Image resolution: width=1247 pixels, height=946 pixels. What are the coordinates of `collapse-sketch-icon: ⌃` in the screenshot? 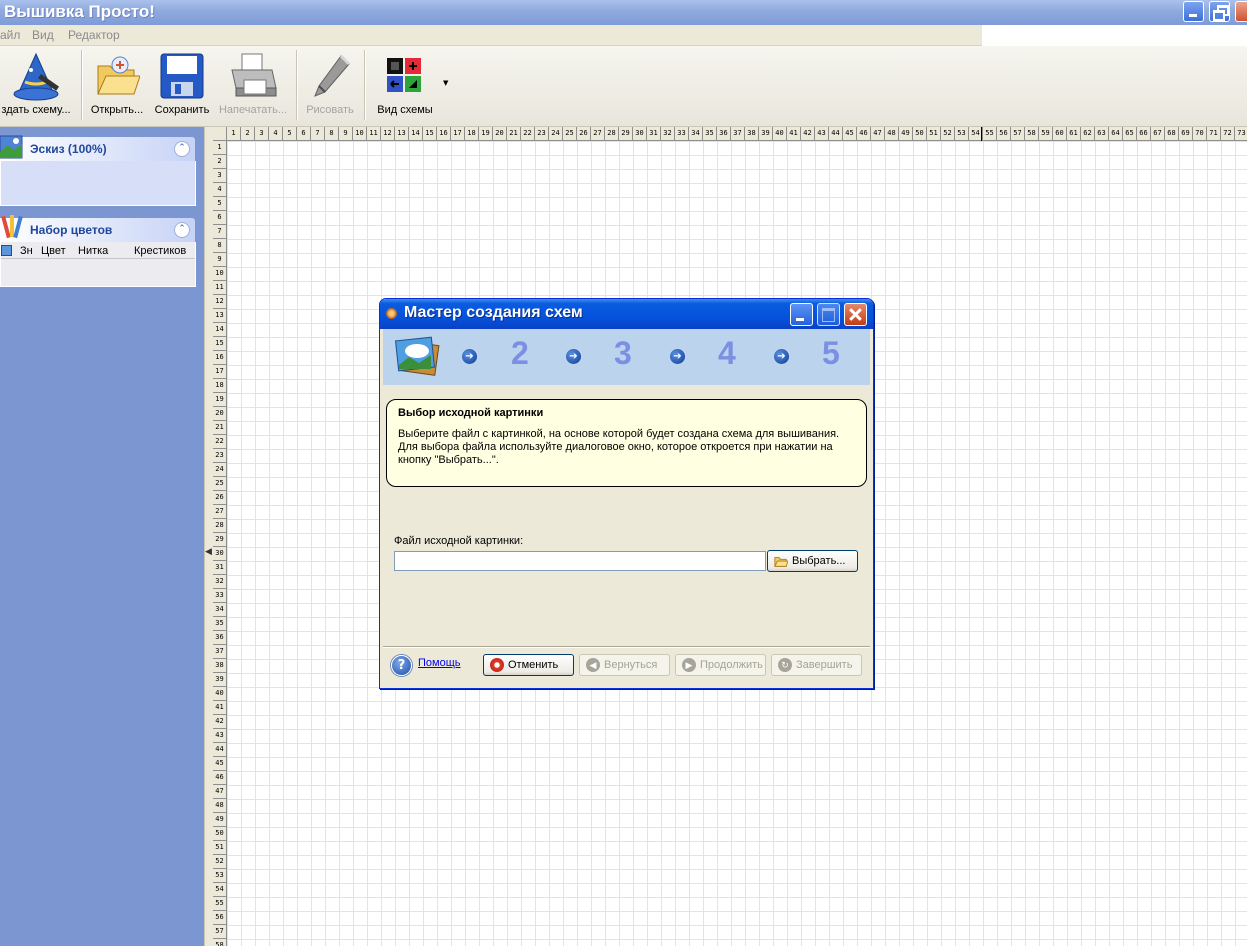 It's located at (182, 149).